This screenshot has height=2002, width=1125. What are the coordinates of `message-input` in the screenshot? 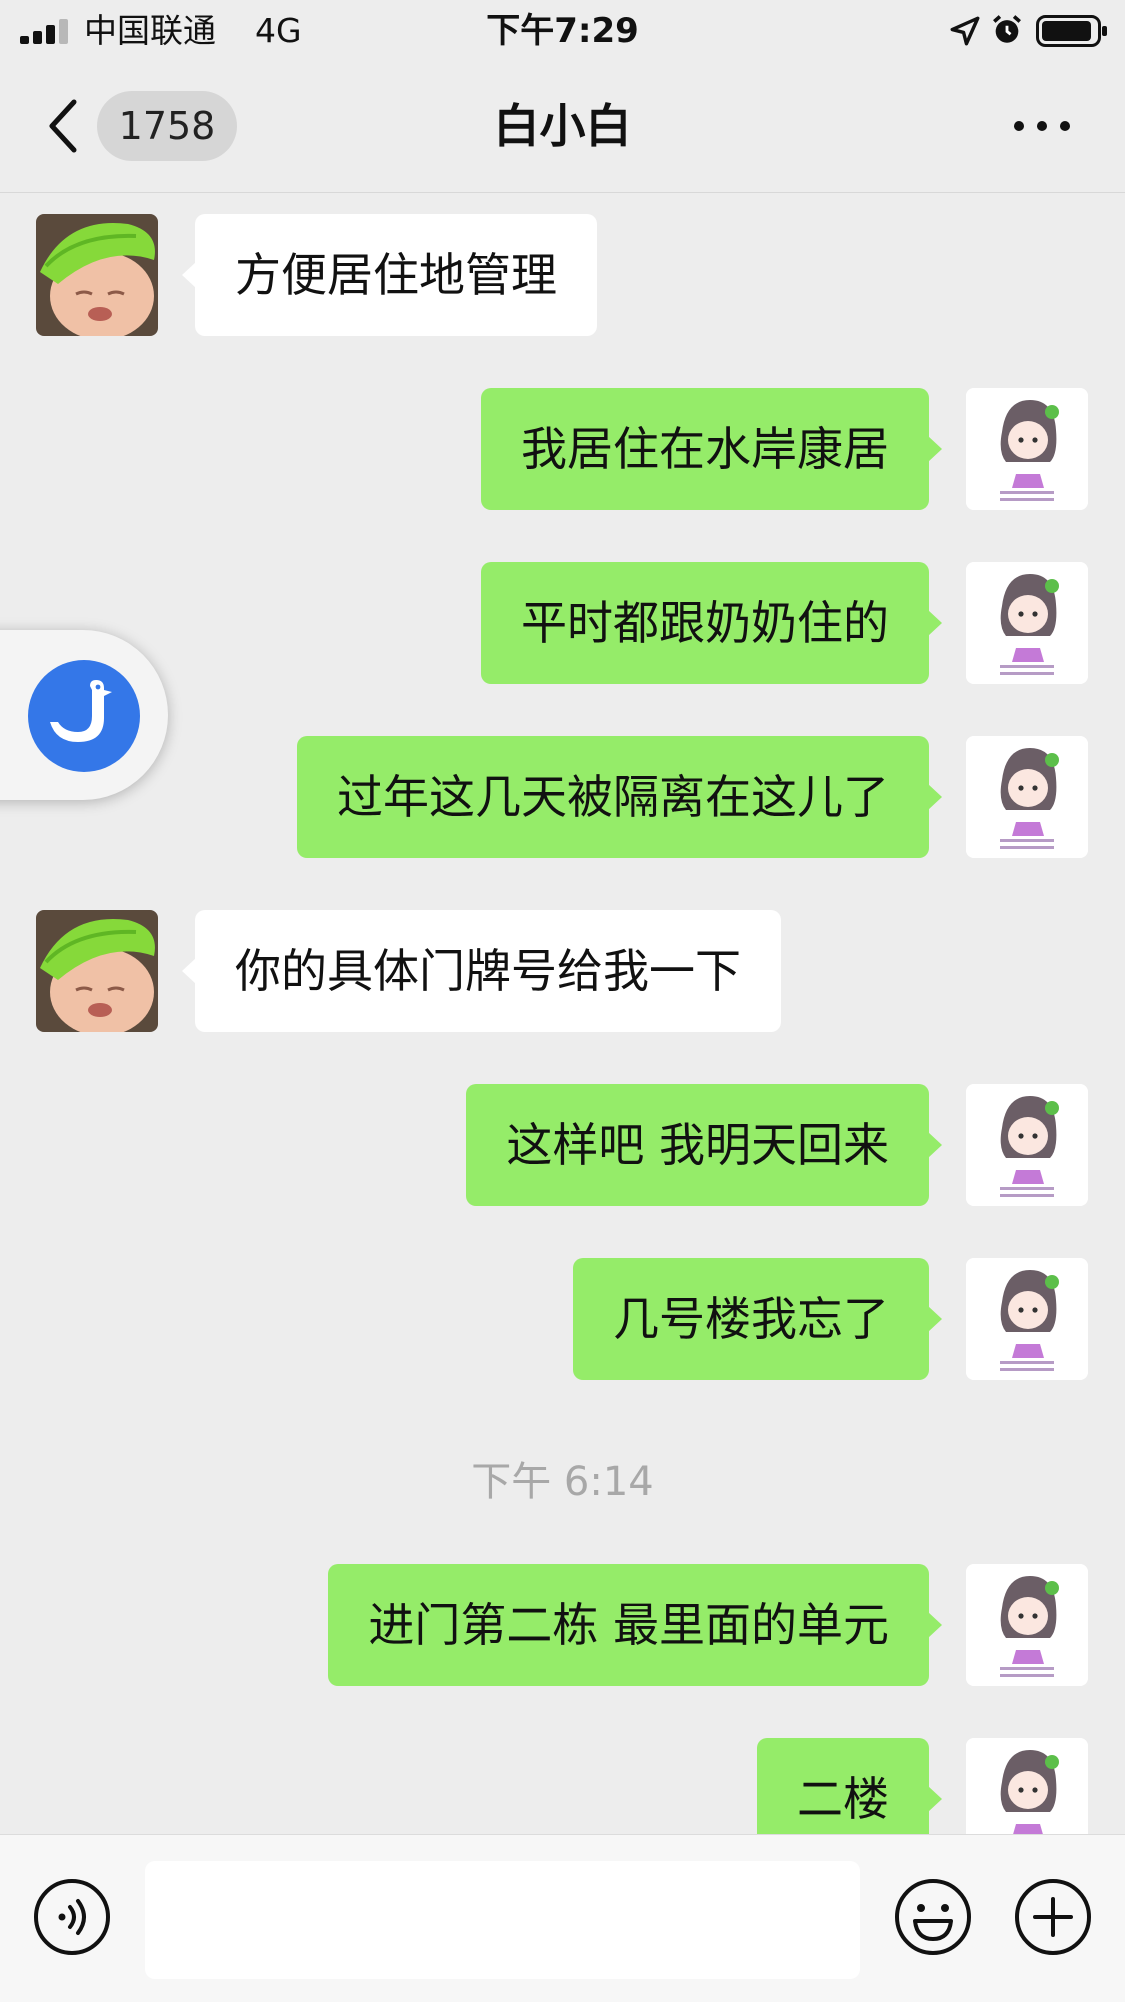 It's located at (502, 1920).